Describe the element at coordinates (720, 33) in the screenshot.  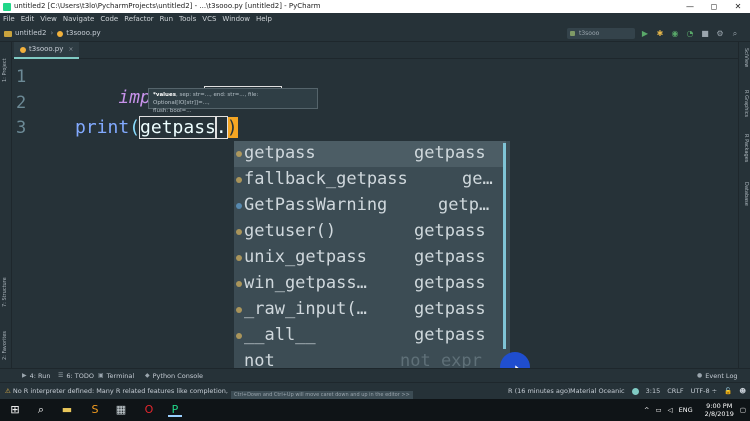
I see `settings-icon: ⚙` at that location.